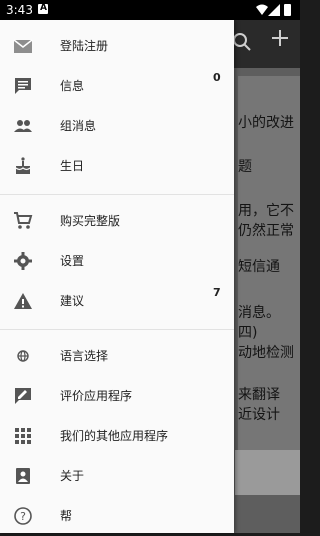  I want to click on status-time: 3:43, so click(19, 10).